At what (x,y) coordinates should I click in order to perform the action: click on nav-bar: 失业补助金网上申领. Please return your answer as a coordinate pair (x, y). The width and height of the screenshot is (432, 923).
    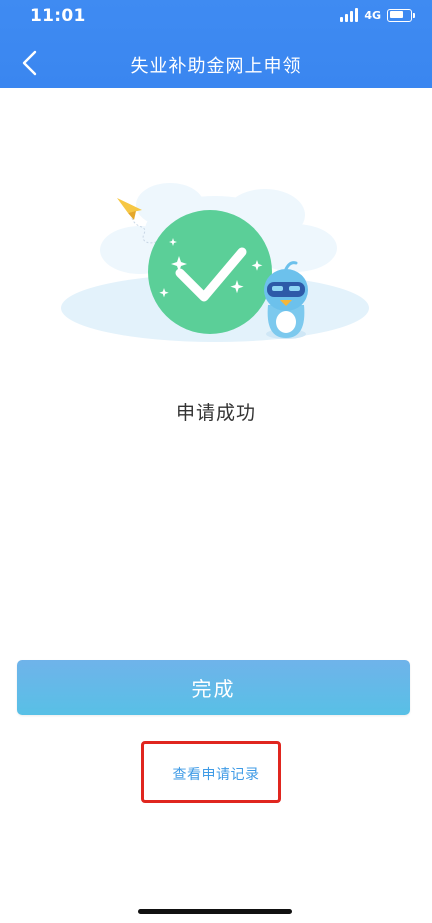
    Looking at the image, I should click on (216, 63).